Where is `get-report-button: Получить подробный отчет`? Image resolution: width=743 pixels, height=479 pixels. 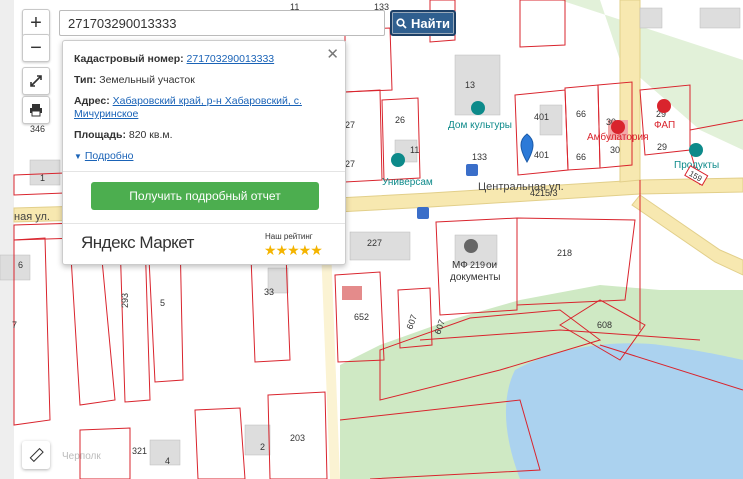 get-report-button: Получить подробный отчет is located at coordinates (205, 196).